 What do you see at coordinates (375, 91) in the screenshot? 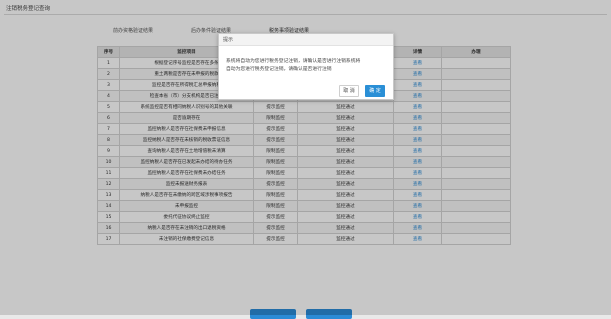
I see `confirm-button: 确 定` at bounding box center [375, 91].